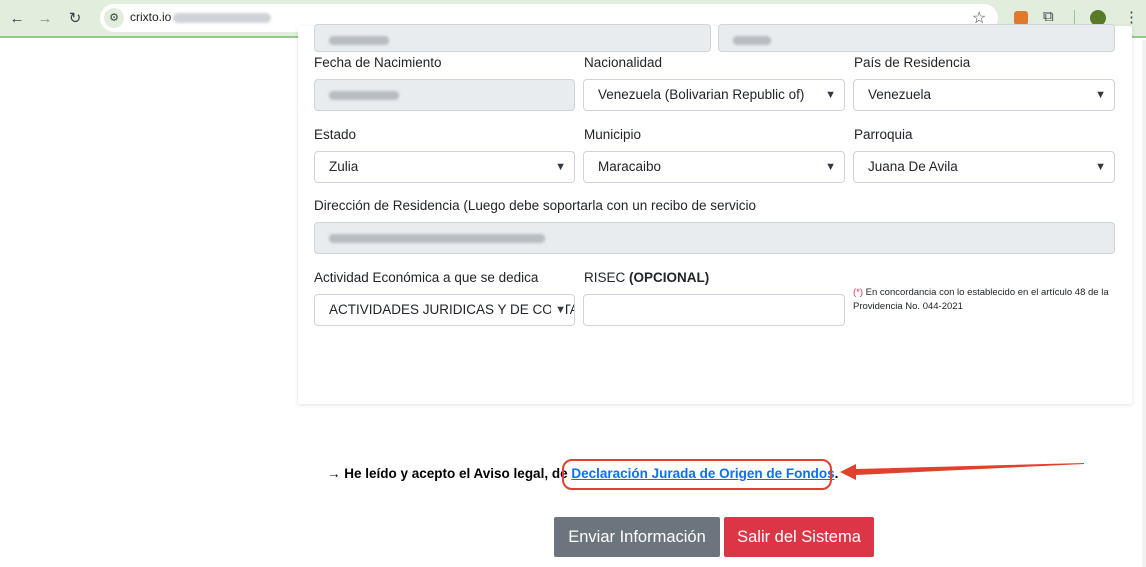 This screenshot has height=567, width=1146. What do you see at coordinates (335, 134) in the screenshot?
I see `state-label: Estado` at bounding box center [335, 134].